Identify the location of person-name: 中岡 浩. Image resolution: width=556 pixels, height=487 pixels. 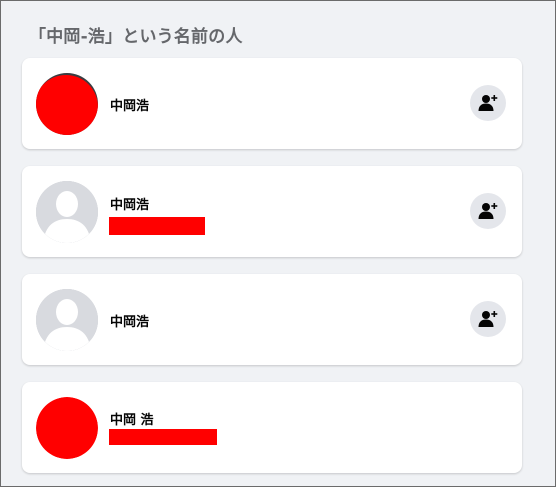
(132, 418).